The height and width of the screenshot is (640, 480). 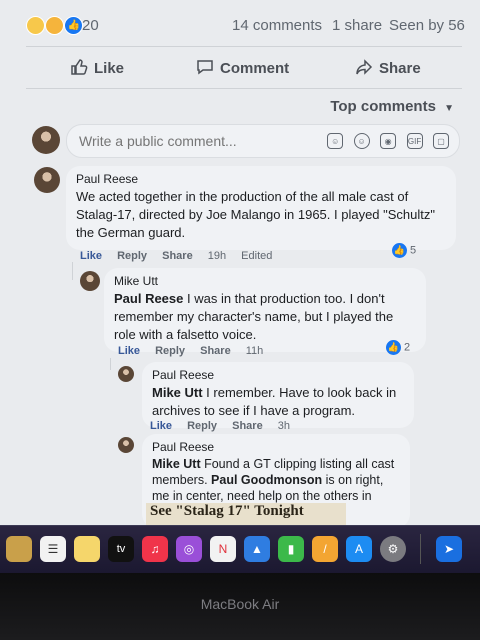 What do you see at coordinates (407, 347) in the screenshot?
I see `reaction-number: 2` at bounding box center [407, 347].